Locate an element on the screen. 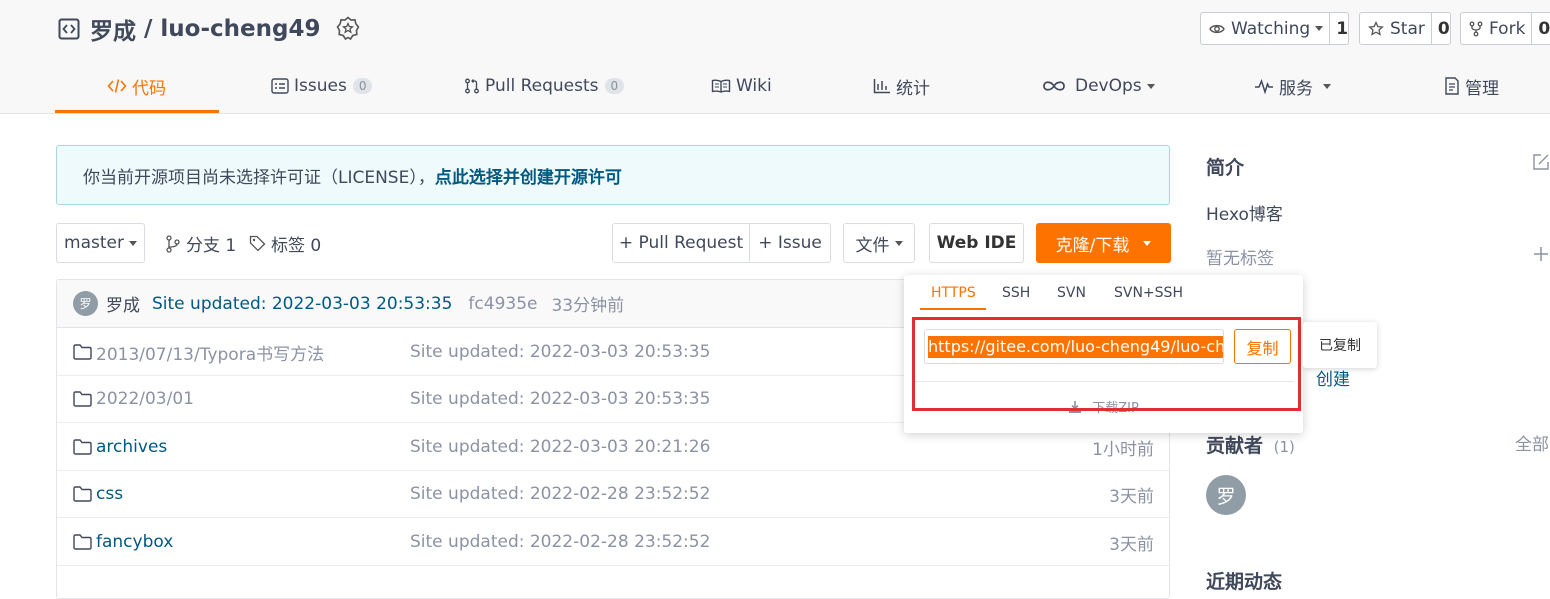 The width and height of the screenshot is (1550, 599). create-license-link: 点此选择并创建开源许可 is located at coordinates (528, 175).